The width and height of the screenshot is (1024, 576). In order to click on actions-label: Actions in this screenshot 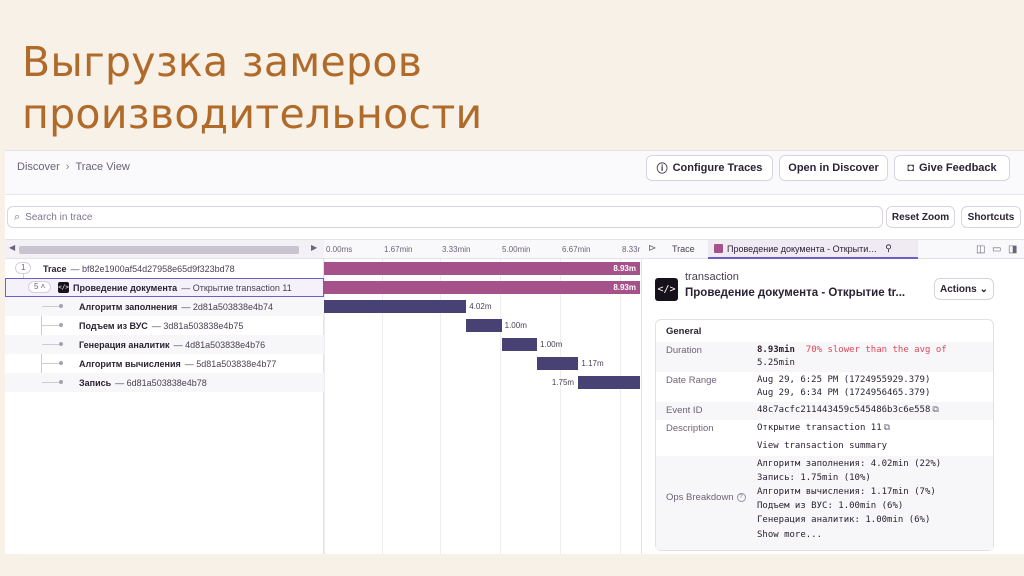, I will do `click(958, 289)`.